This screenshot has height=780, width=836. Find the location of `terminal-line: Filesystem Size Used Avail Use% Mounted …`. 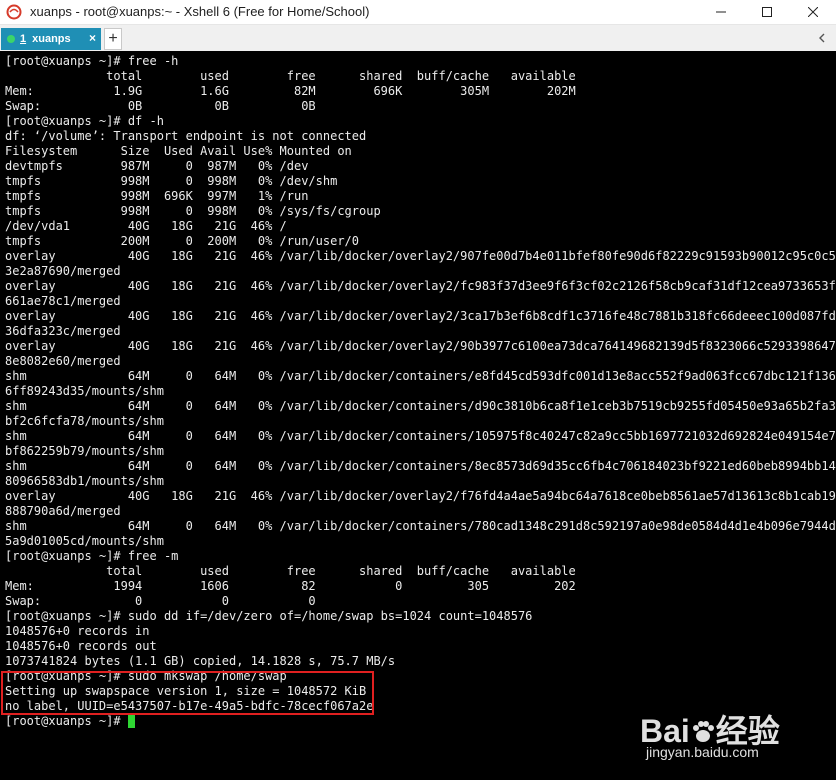

terminal-line: Filesystem Size Used Avail Use% Mounted … is located at coordinates (178, 151).